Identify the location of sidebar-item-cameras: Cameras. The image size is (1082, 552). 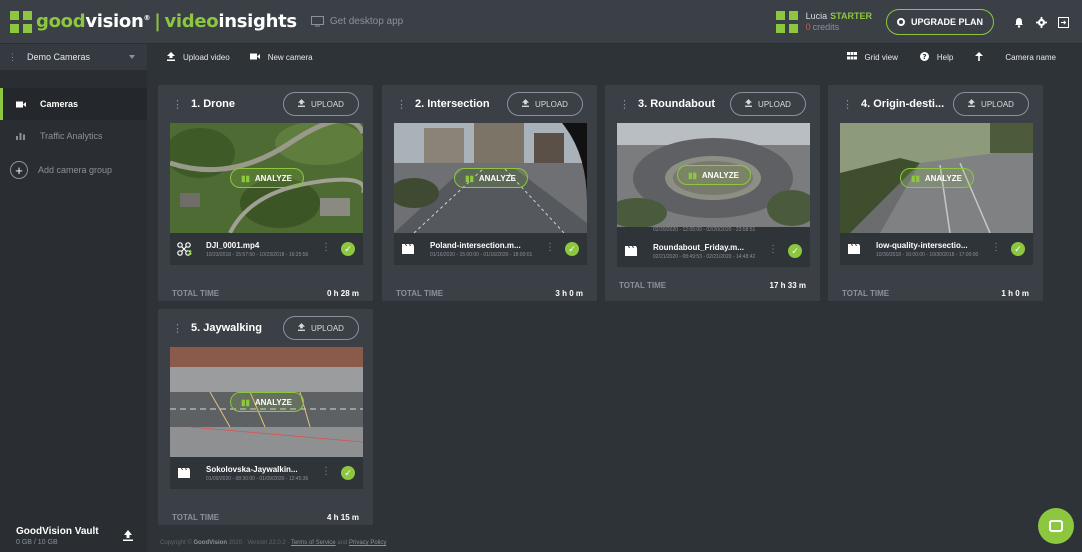
(73, 104).